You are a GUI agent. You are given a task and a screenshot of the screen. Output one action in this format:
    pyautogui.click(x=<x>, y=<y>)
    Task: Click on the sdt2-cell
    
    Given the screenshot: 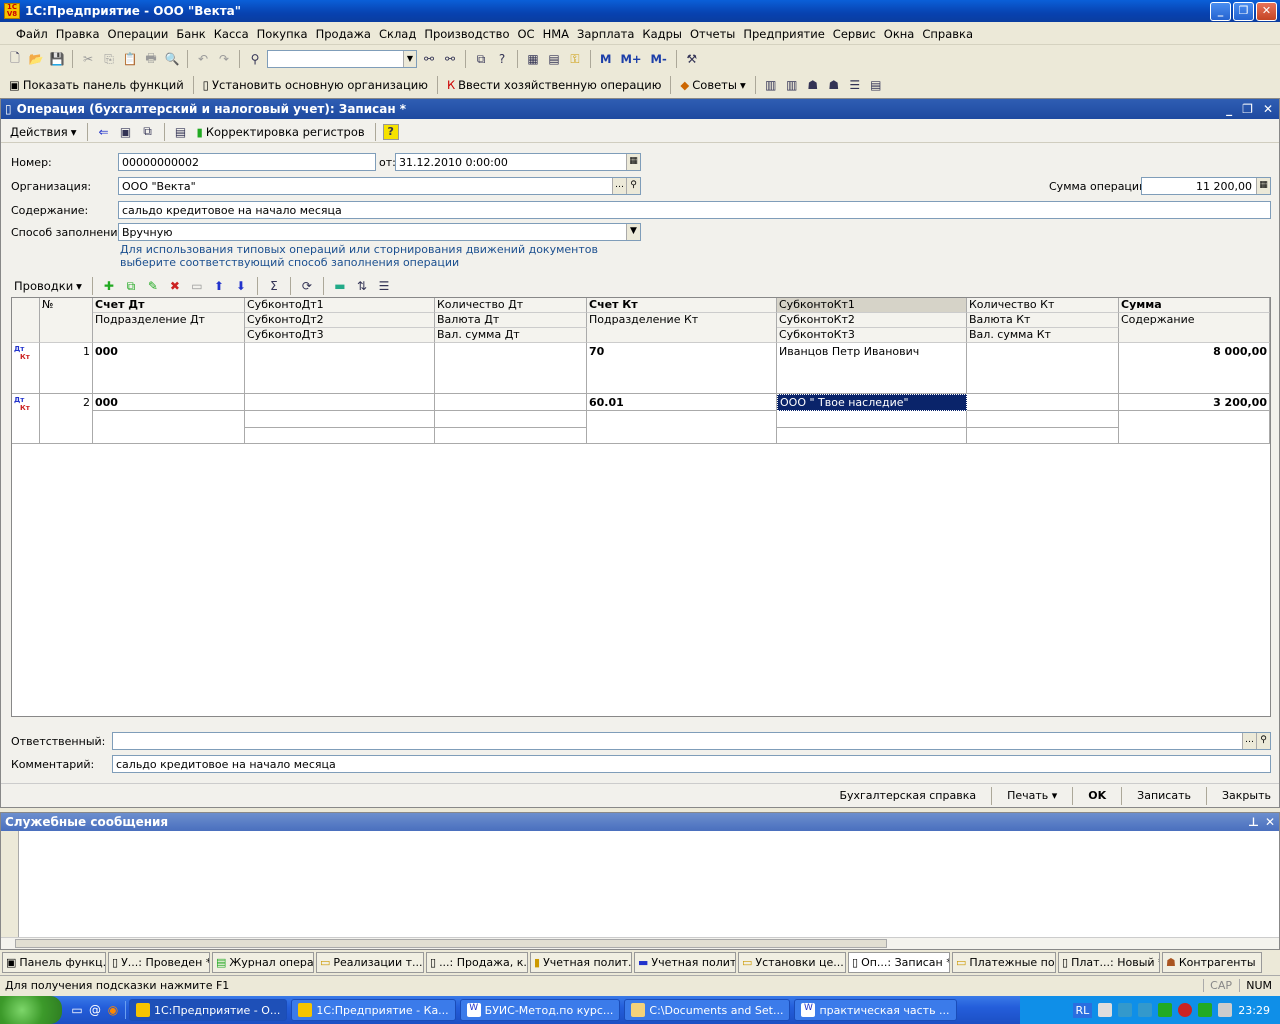 What is the action you would take?
    pyautogui.click(x=340, y=419)
    